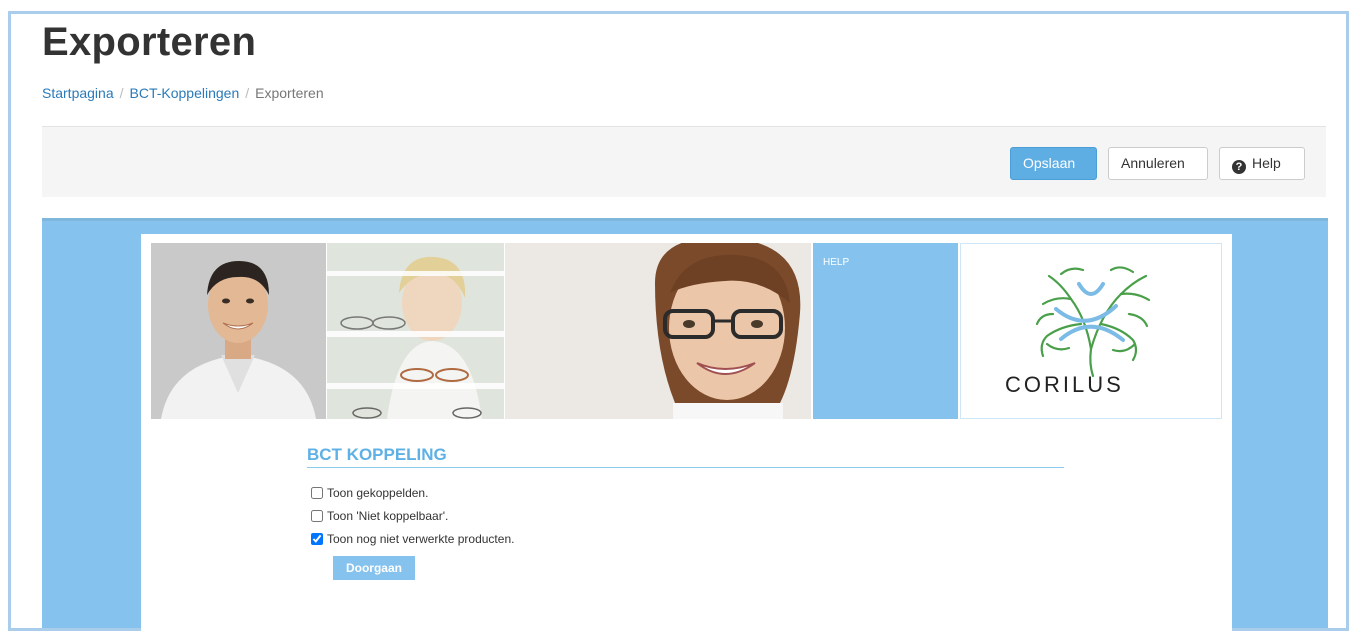  What do you see at coordinates (836, 262) in the screenshot?
I see `help-tile-label: HELP` at bounding box center [836, 262].